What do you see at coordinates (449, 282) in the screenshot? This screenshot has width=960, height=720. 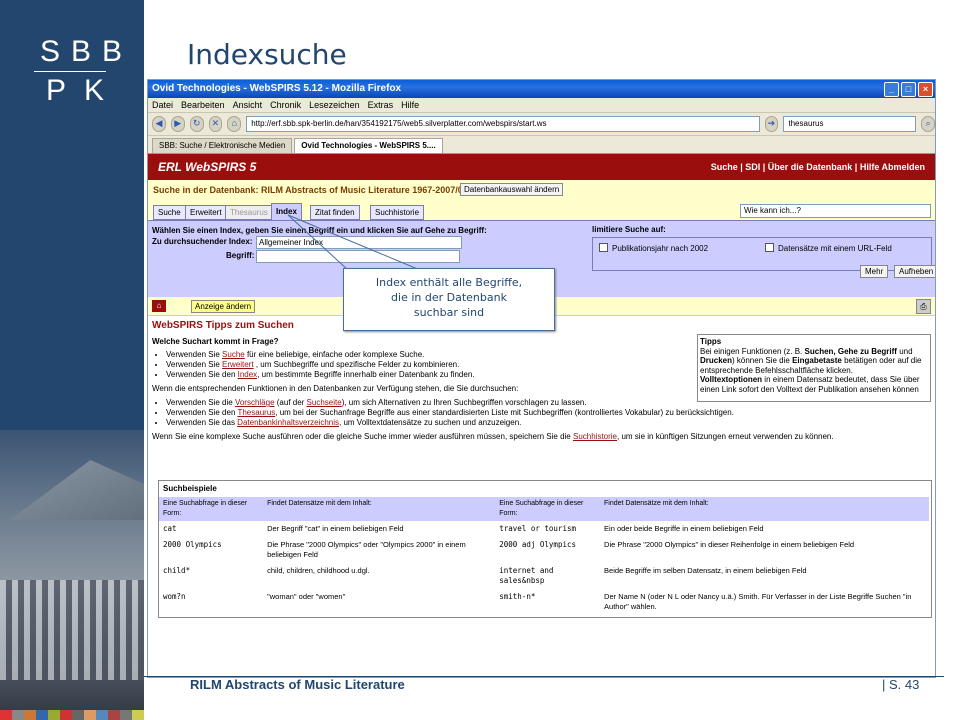 I see `callout-line: Index enthält alle Begriffe,` at bounding box center [449, 282].